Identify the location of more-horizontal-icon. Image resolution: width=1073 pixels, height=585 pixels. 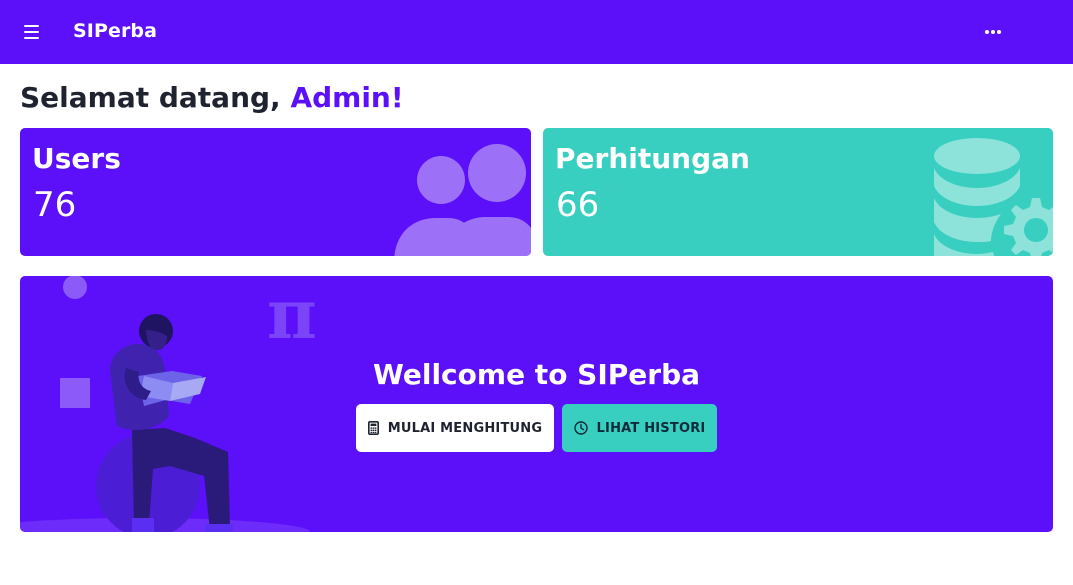
(993, 32).